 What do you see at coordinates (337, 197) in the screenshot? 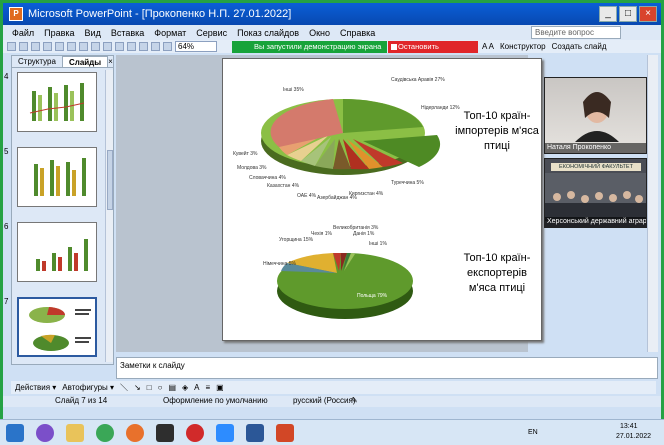
I see `label-azerbaijan: Азербайджан 4%` at bounding box center [337, 197].